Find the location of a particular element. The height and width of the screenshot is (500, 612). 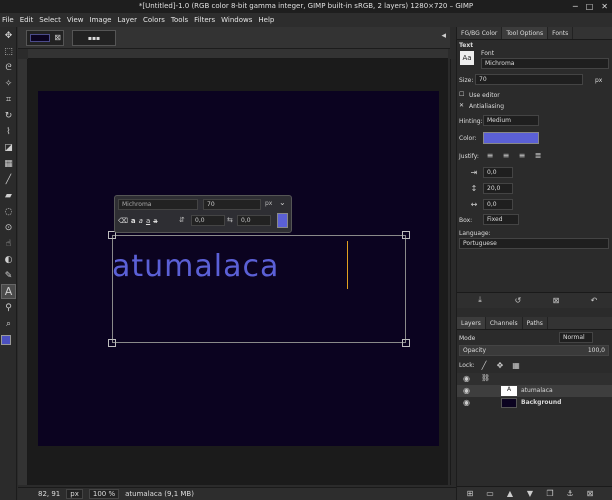

language-field: Portuguese is located at coordinates (534, 243).